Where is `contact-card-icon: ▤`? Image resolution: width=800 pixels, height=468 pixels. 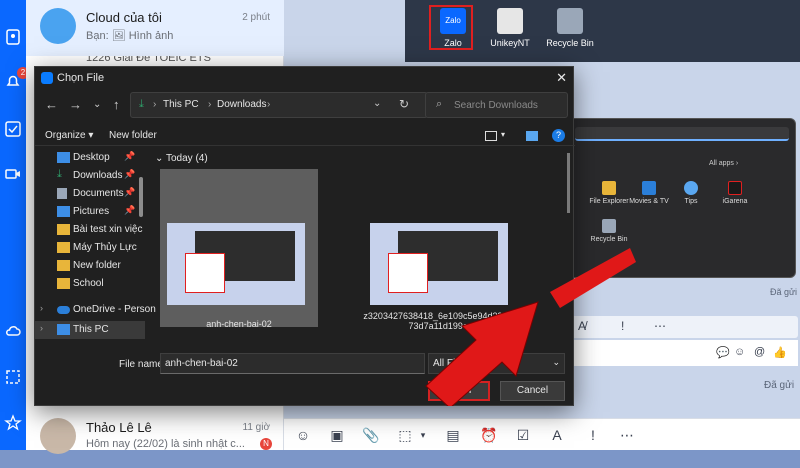
contact-card-icon: ▤ is located at coordinates (453, 435).